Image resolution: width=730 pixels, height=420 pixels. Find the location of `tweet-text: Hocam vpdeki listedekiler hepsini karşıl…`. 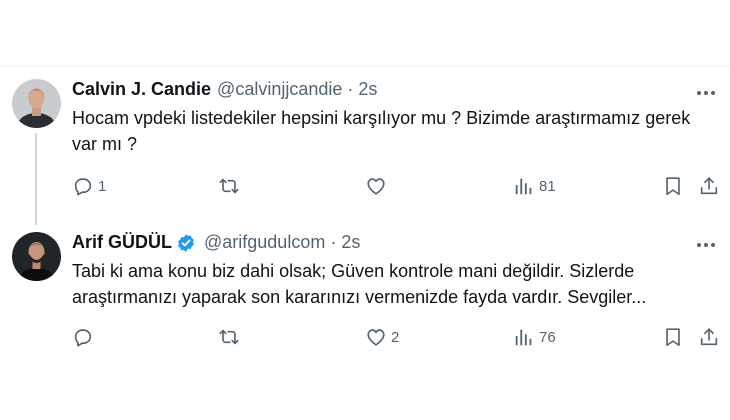

tweet-text: Hocam vpdeki listedekiler hepsini karşıl… is located at coordinates (381, 131).